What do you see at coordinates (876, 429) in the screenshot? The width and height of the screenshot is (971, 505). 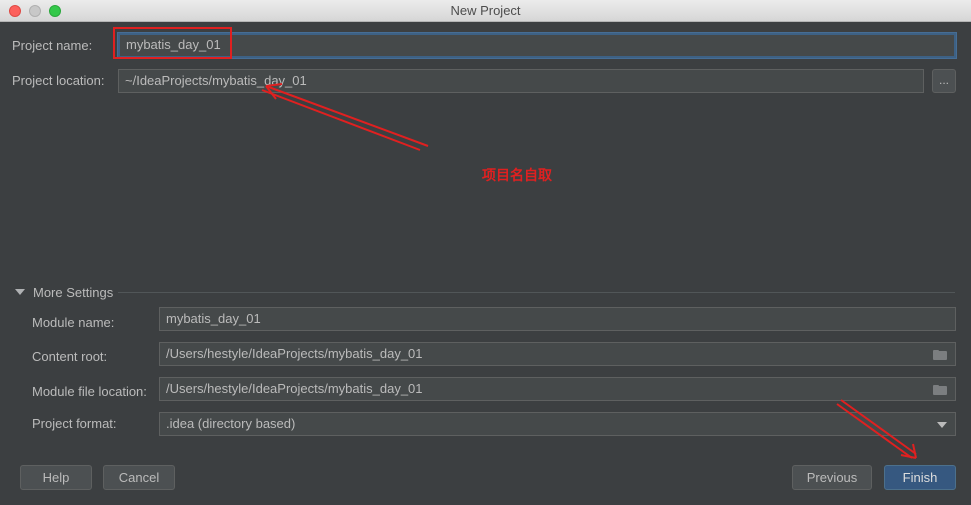 I see `arrow-to-finish` at bounding box center [876, 429].